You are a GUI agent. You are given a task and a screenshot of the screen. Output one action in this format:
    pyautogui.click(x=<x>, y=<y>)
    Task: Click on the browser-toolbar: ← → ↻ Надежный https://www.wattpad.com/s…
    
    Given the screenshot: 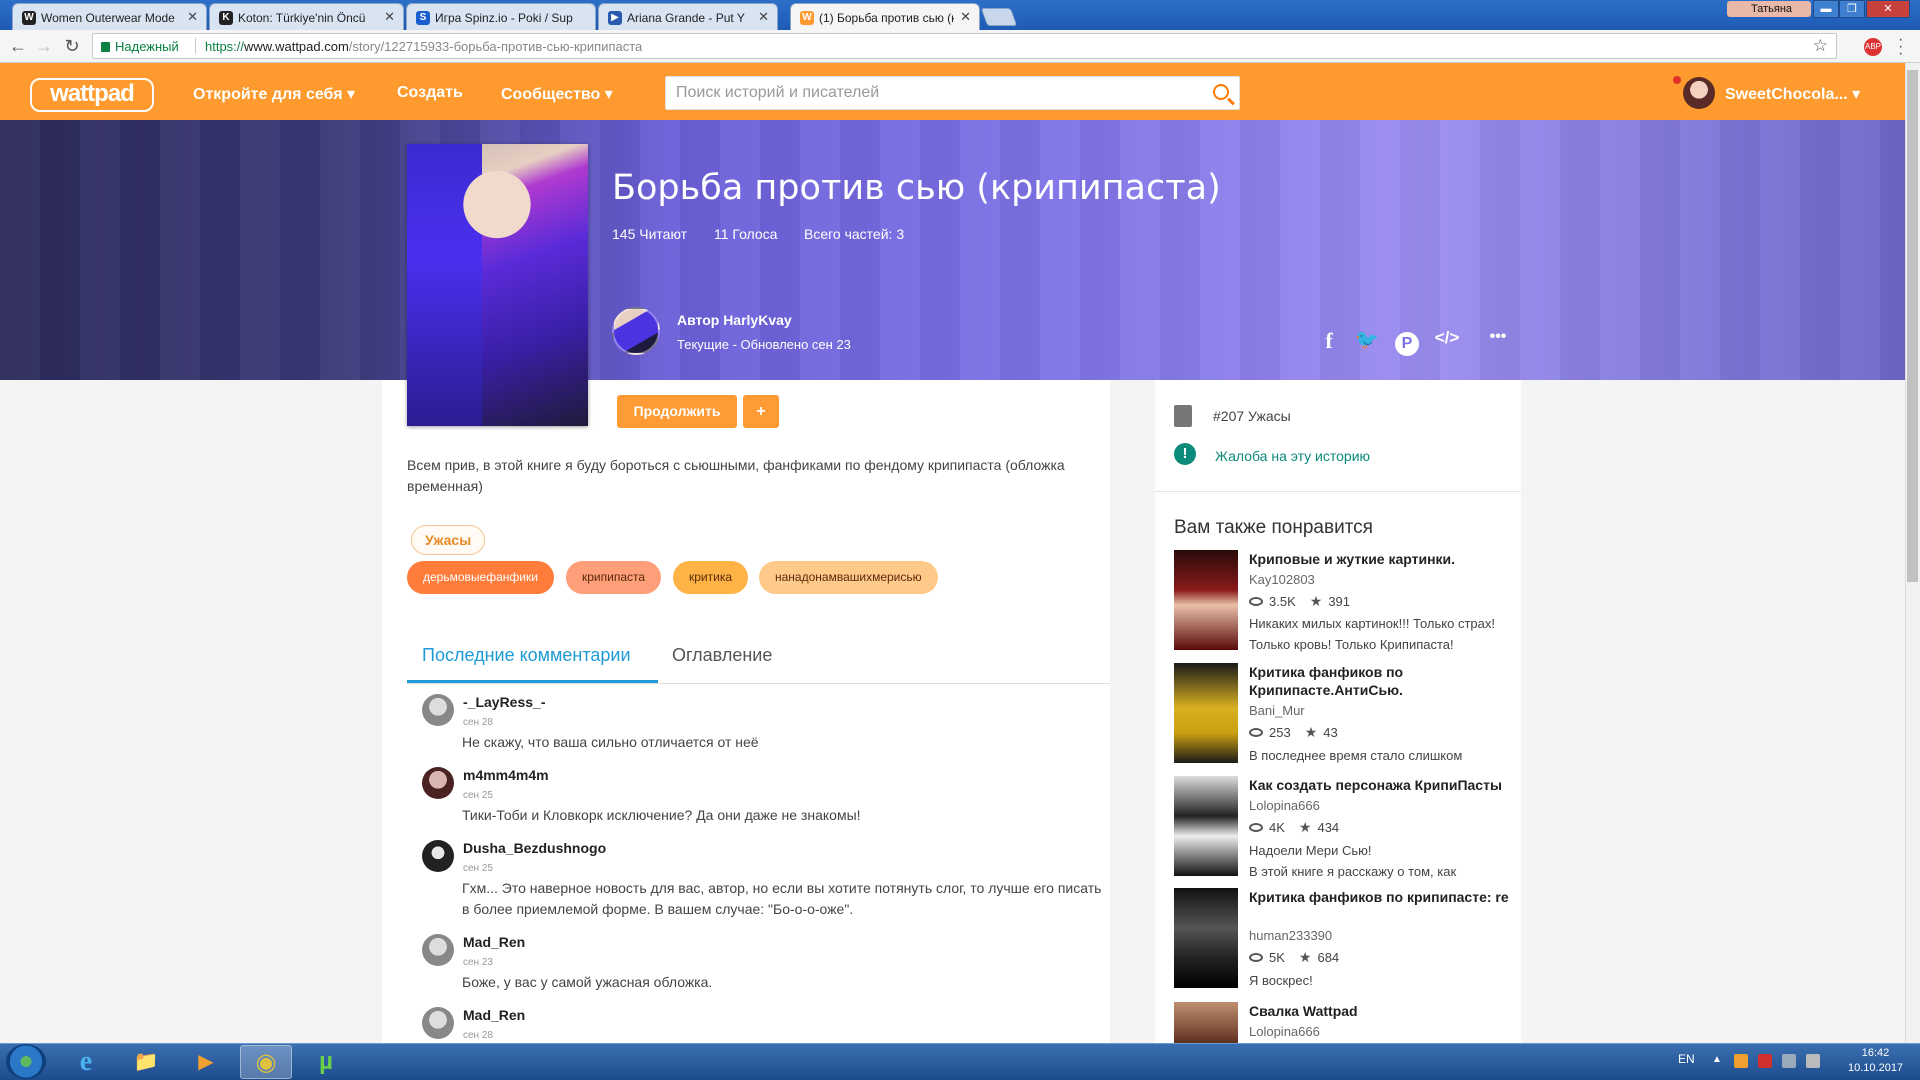 What is the action you would take?
    pyautogui.click(x=960, y=46)
    